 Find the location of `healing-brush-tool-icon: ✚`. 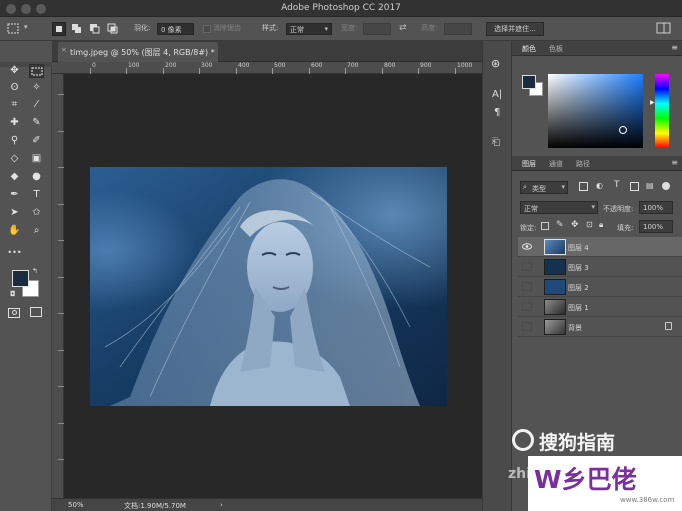

healing-brush-tool-icon: ✚ is located at coordinates (14, 123).